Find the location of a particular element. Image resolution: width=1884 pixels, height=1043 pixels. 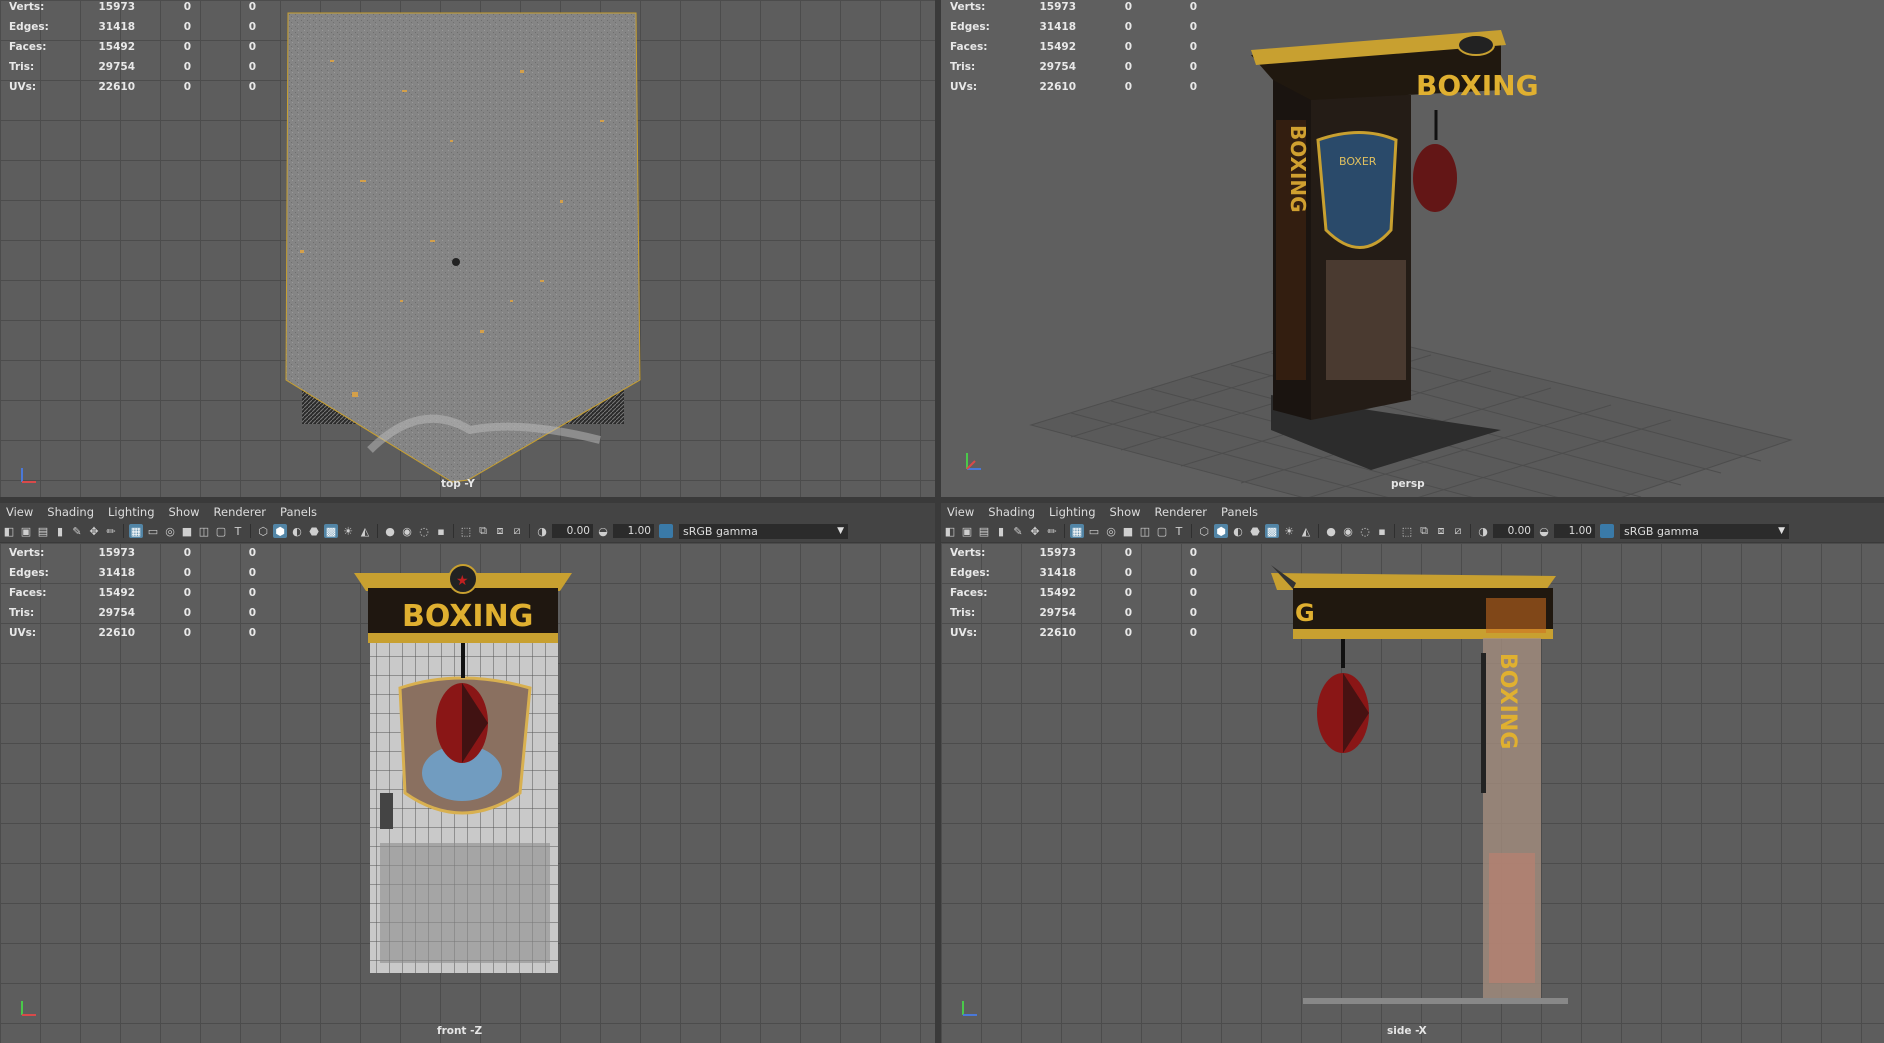

viewport-divider-horizontal is located at coordinates (942, 500).